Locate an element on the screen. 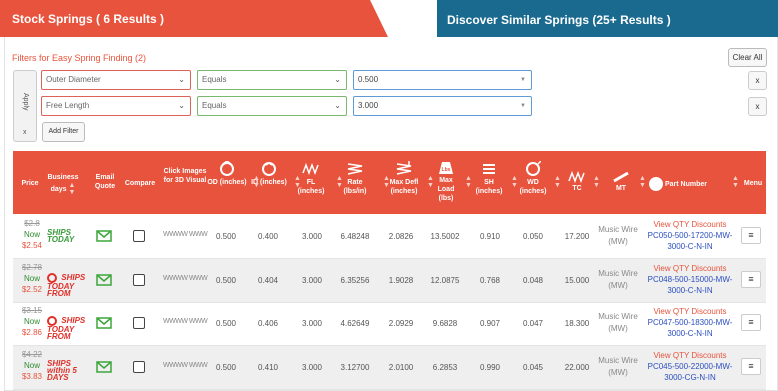  tab-similar-springs: Discover Similar Springs (25+ Results ) is located at coordinates (607, 18).